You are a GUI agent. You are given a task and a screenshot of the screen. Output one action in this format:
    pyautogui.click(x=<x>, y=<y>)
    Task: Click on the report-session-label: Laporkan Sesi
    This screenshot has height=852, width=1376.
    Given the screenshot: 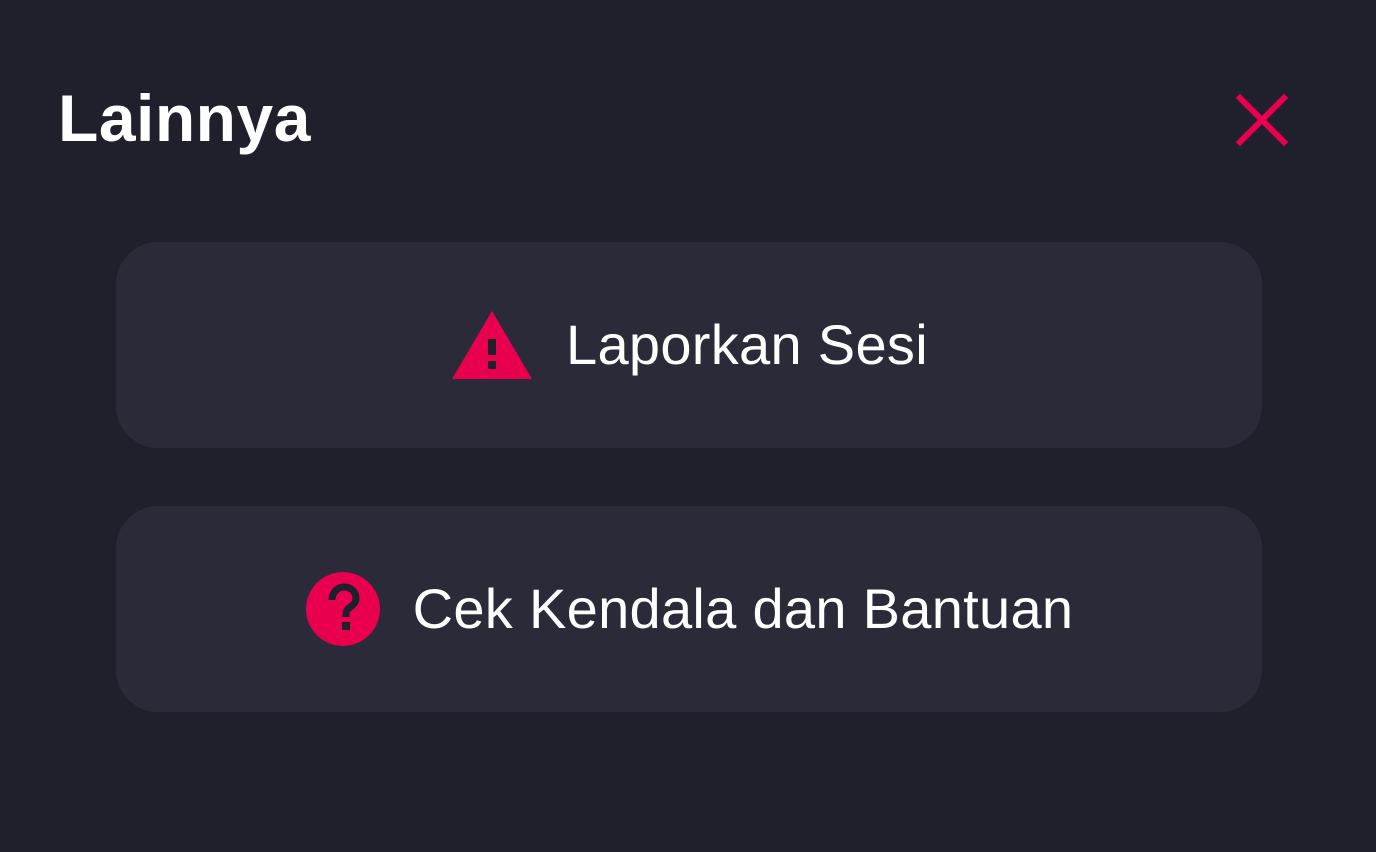 What is the action you would take?
    pyautogui.click(x=747, y=344)
    